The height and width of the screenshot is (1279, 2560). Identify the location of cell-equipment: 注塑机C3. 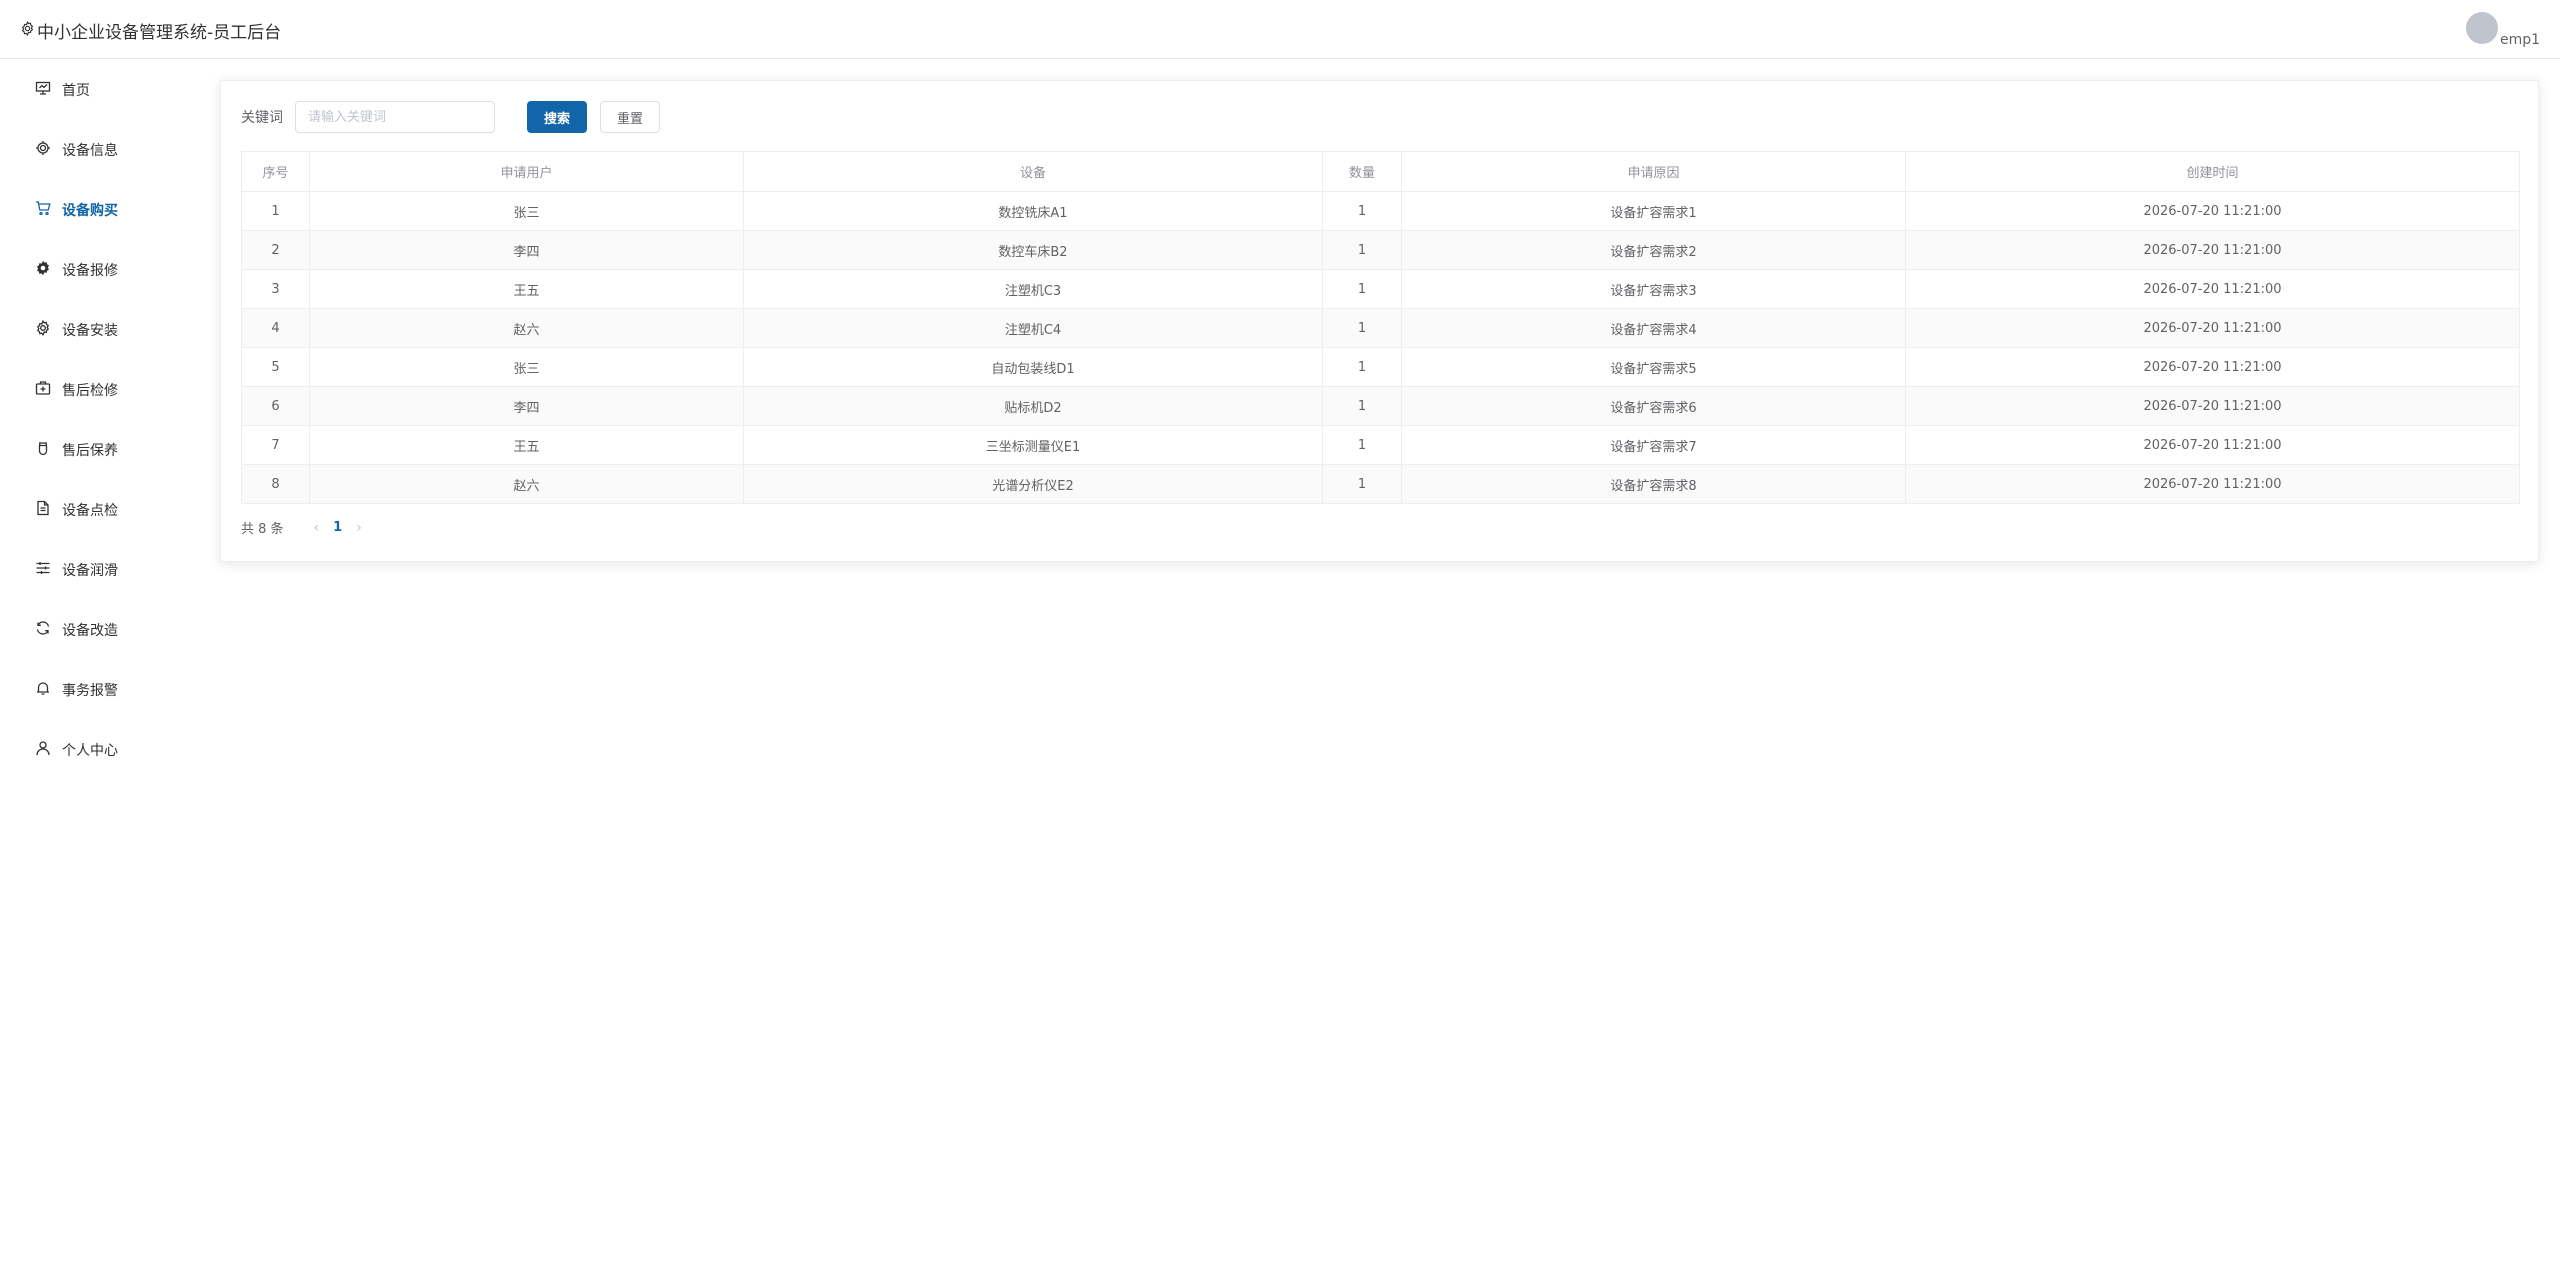
(1033, 289).